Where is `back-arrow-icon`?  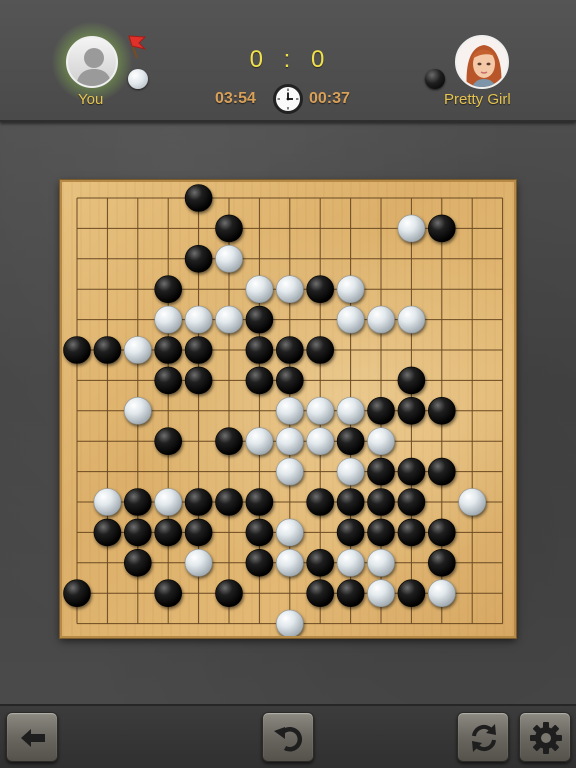
back-arrow-icon is located at coordinates (33, 738).